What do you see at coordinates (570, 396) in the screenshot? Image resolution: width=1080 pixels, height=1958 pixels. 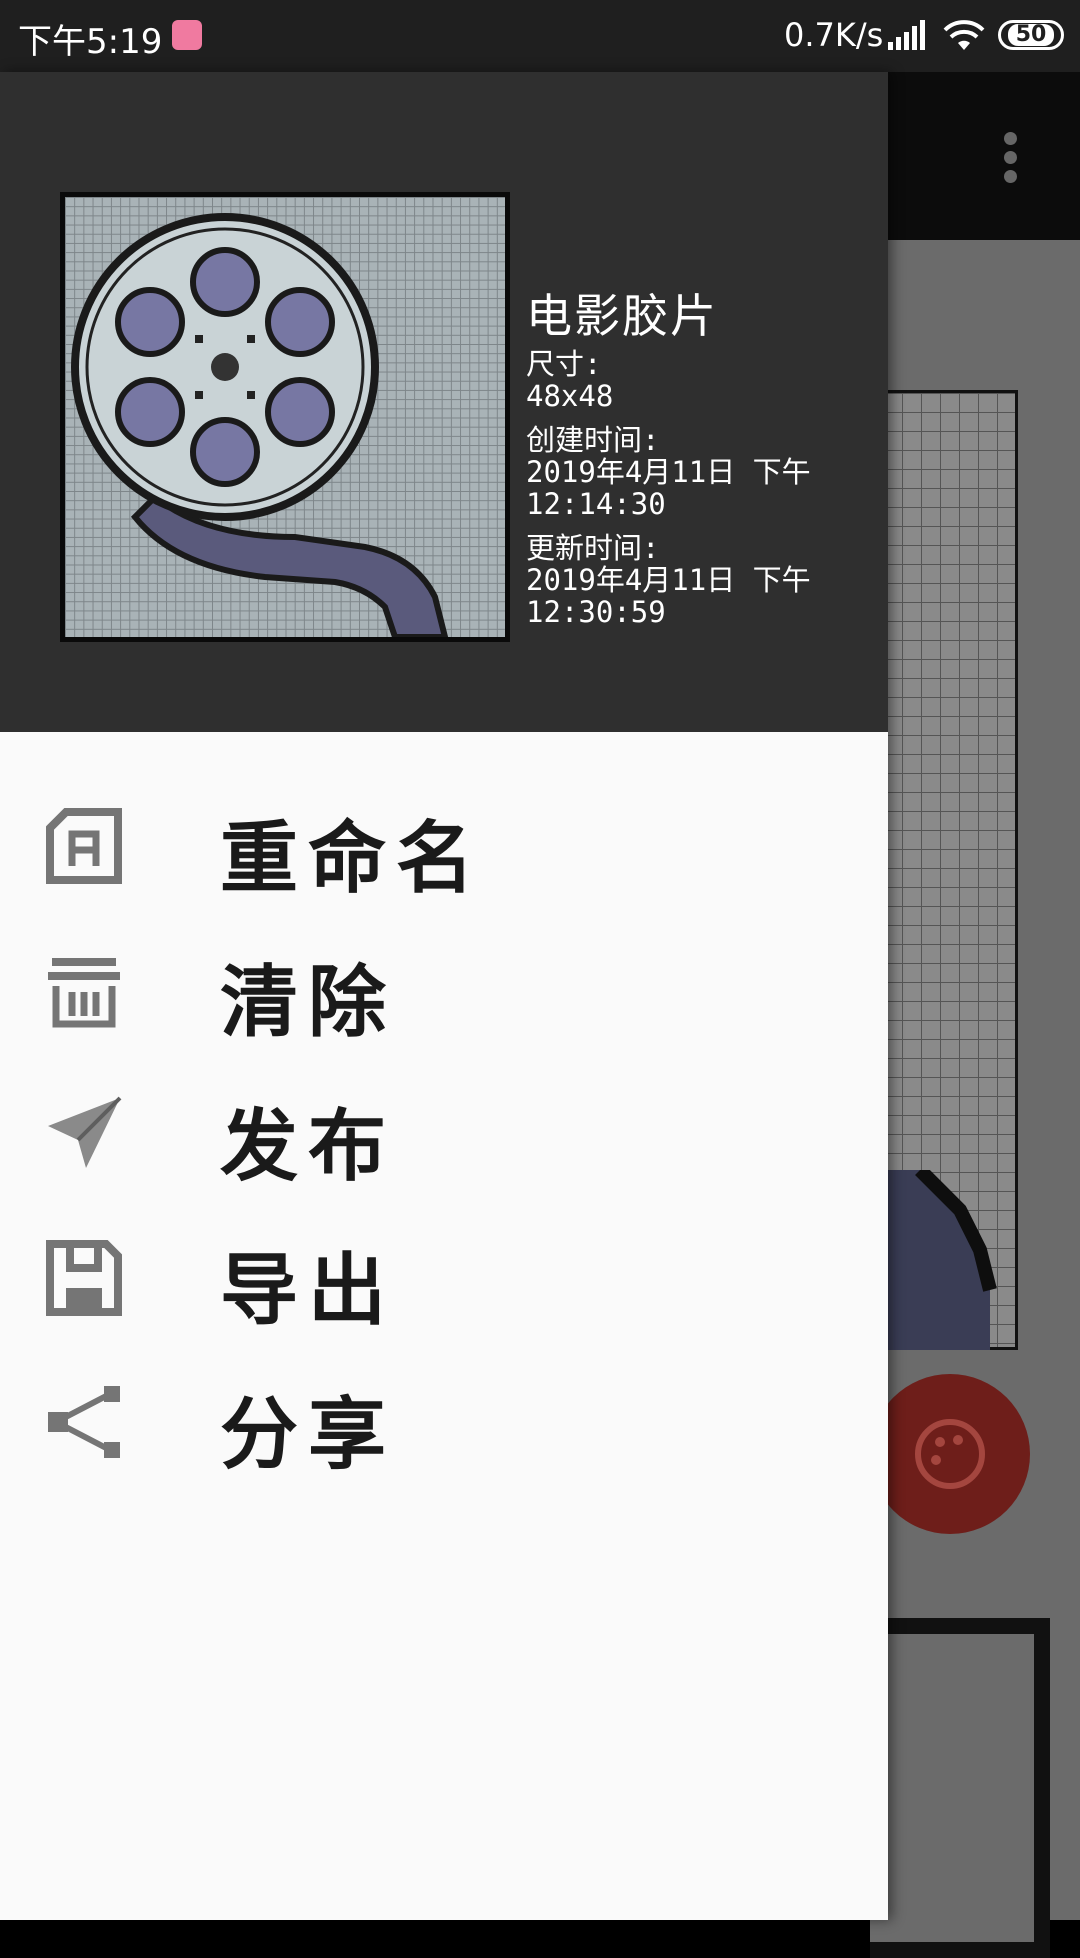 I see `size-value: 48x48` at bounding box center [570, 396].